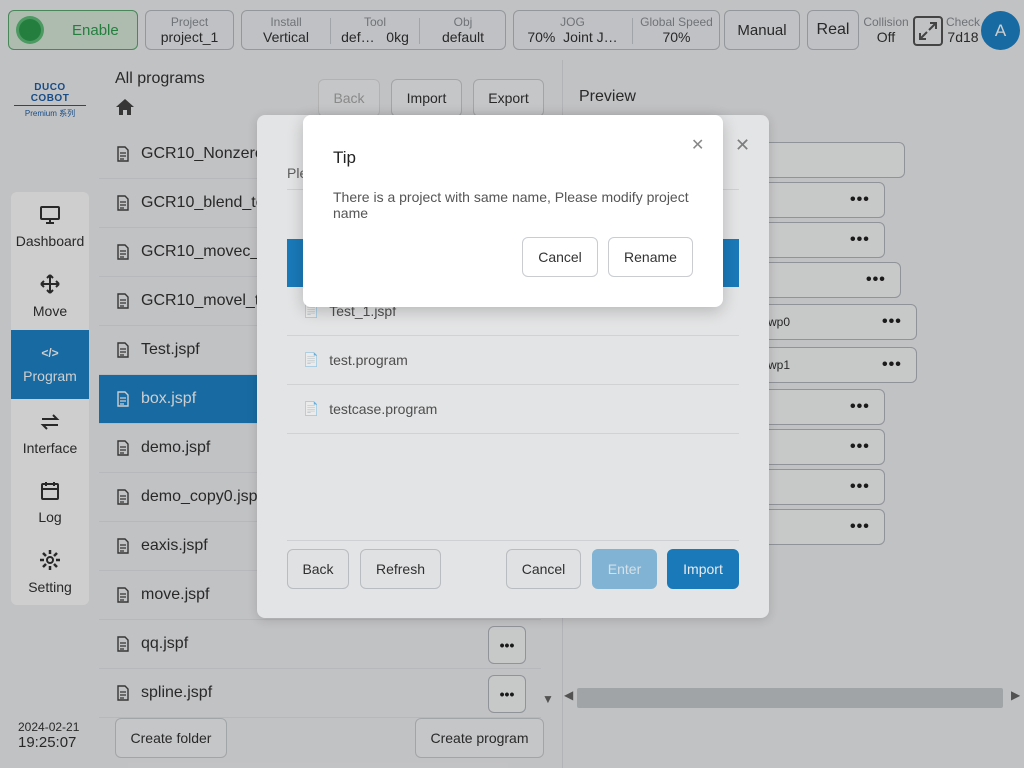 This screenshot has width=1024, height=768. I want to click on tip-cancel-button: Cancel, so click(560, 257).